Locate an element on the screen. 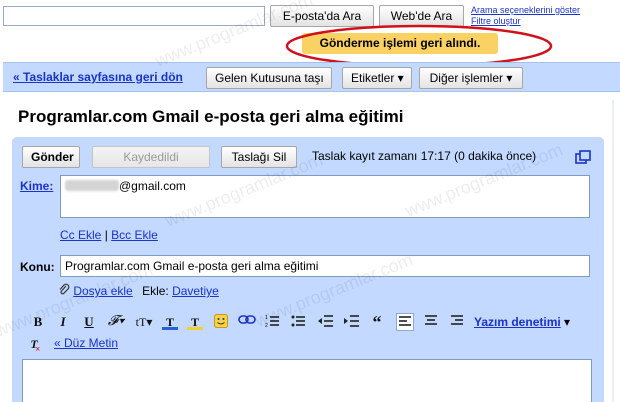  align-center-icon is located at coordinates (431, 322).